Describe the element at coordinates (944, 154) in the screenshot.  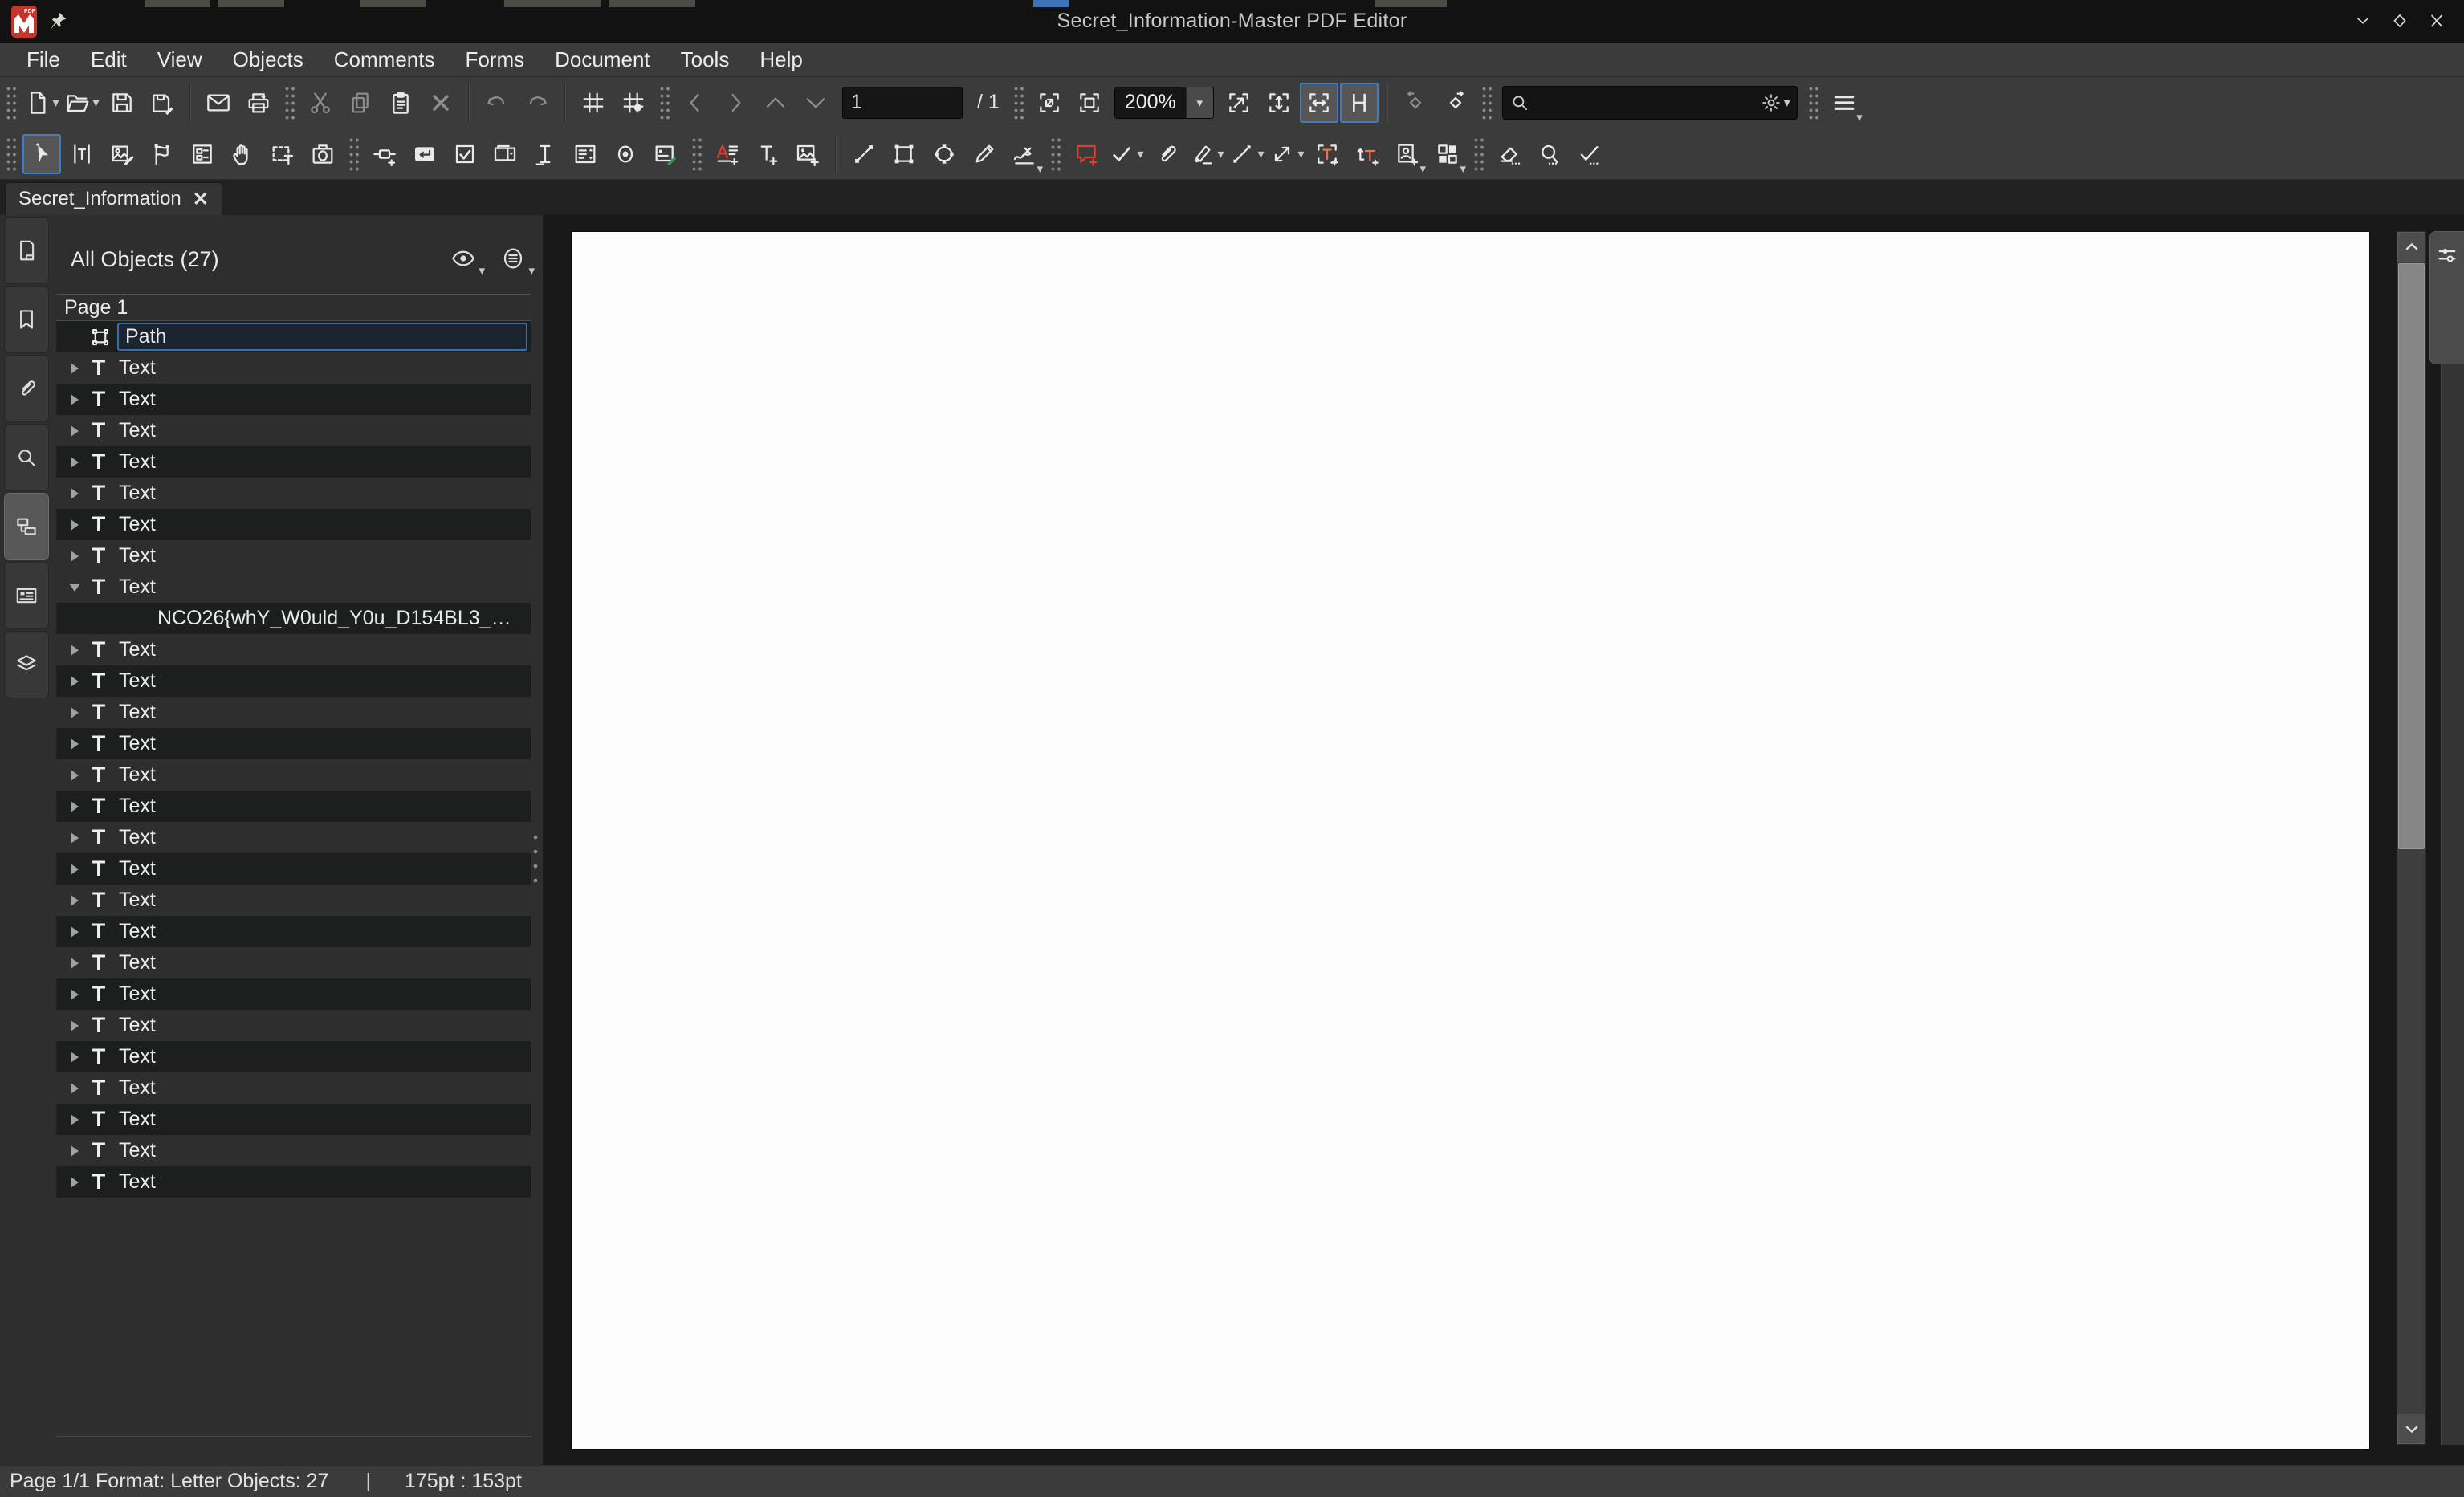
I see `ellipse-tool-button` at that location.